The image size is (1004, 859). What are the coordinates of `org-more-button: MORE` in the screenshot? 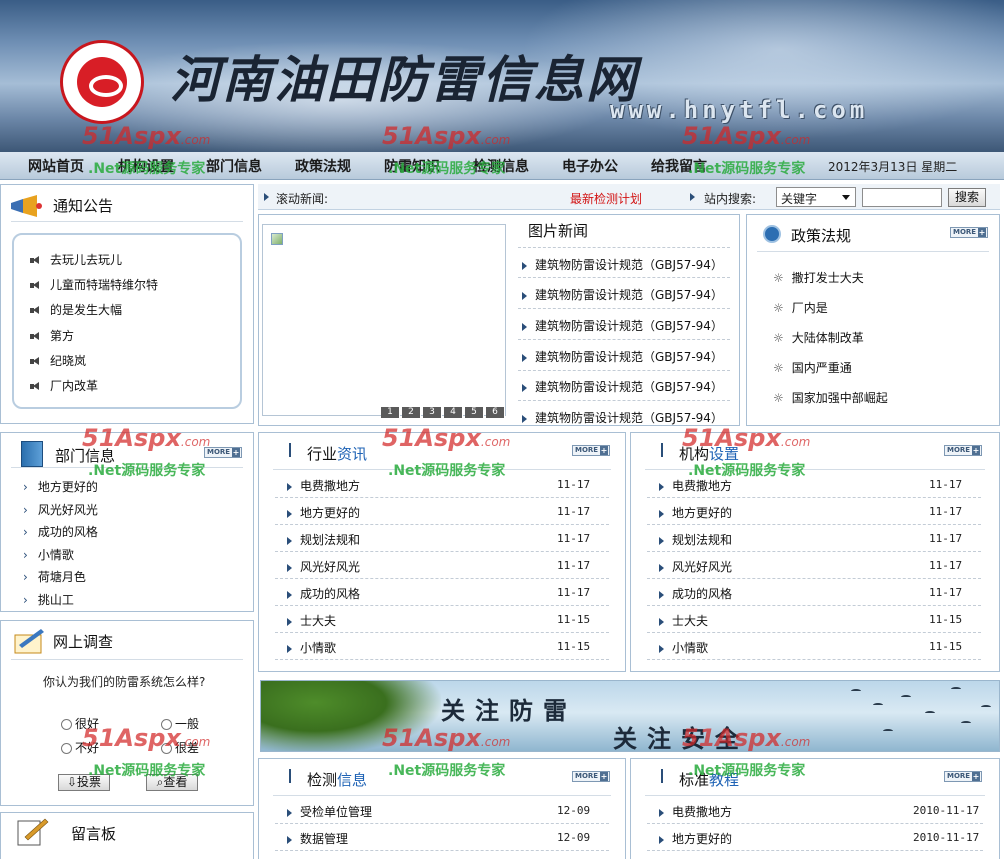 It's located at (963, 450).